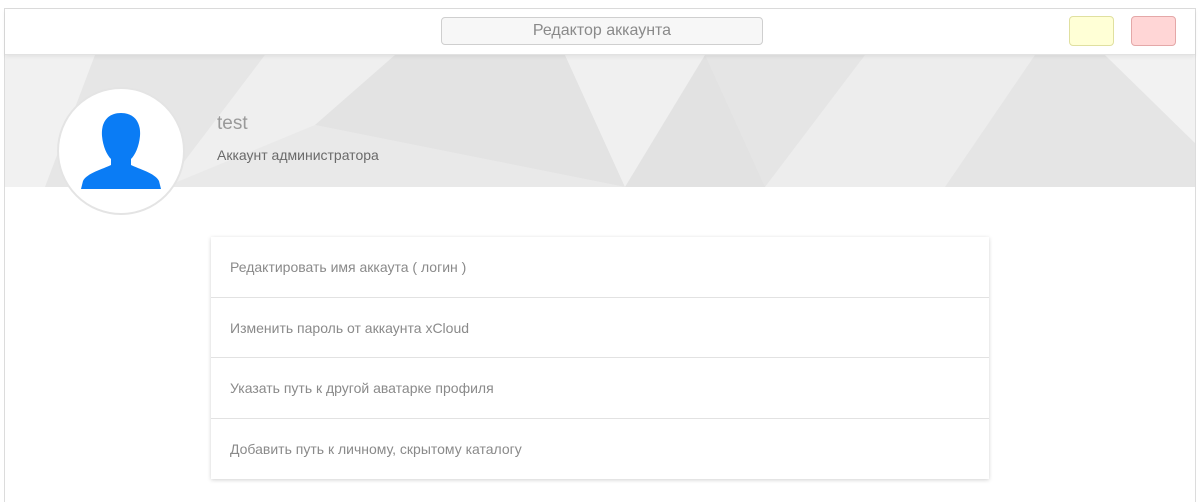  I want to click on menu-item-set-avatar-path: Указать путь к другой аватарке профиля, so click(600, 388).